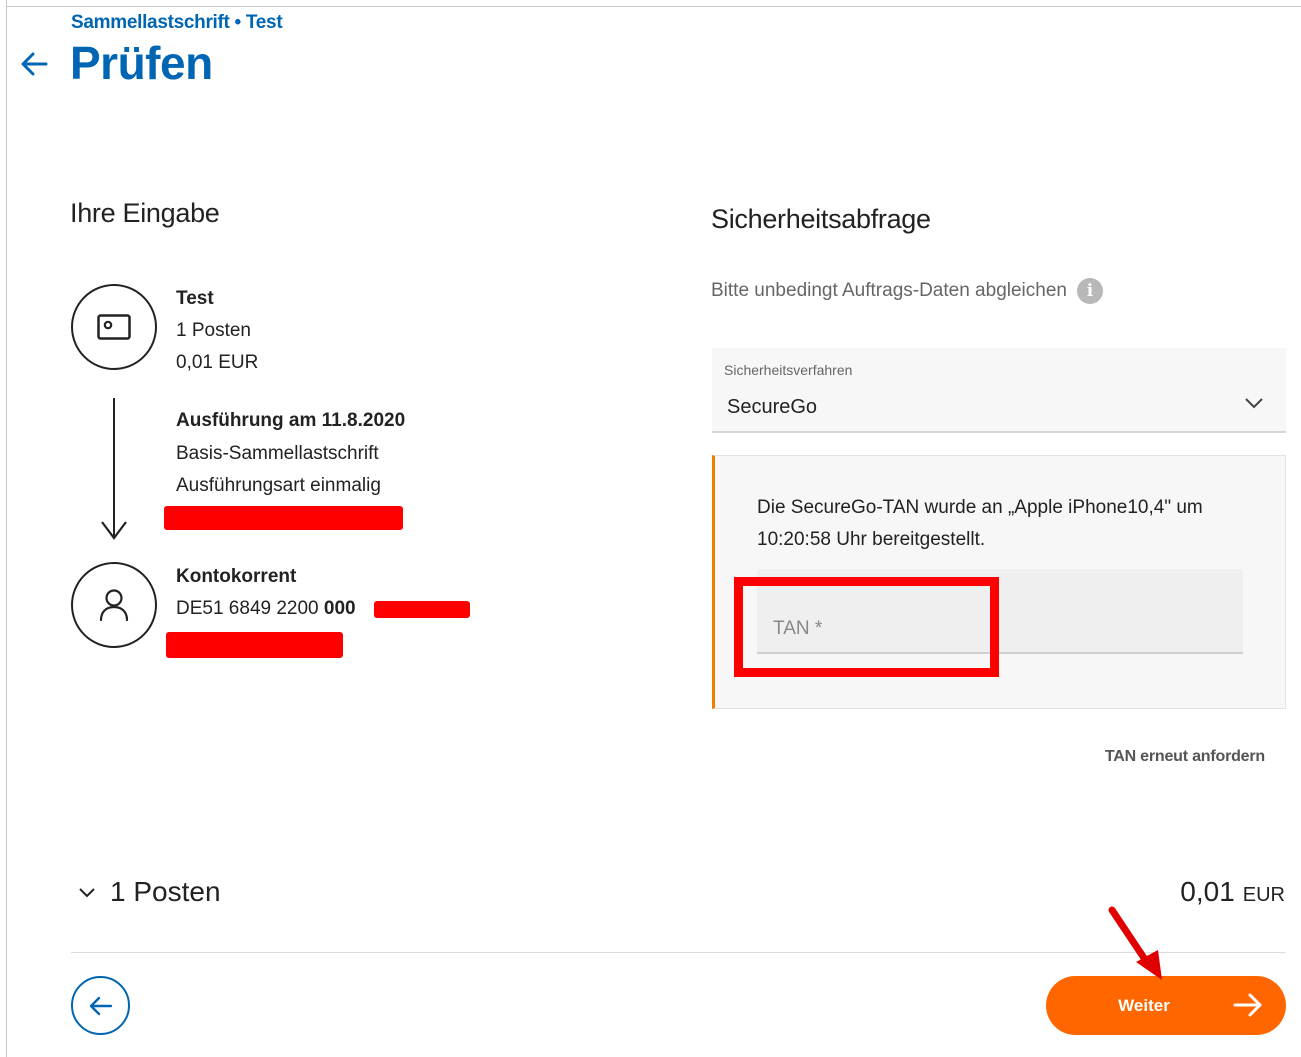  I want to click on sender-items: 1 Posten, so click(213, 330).